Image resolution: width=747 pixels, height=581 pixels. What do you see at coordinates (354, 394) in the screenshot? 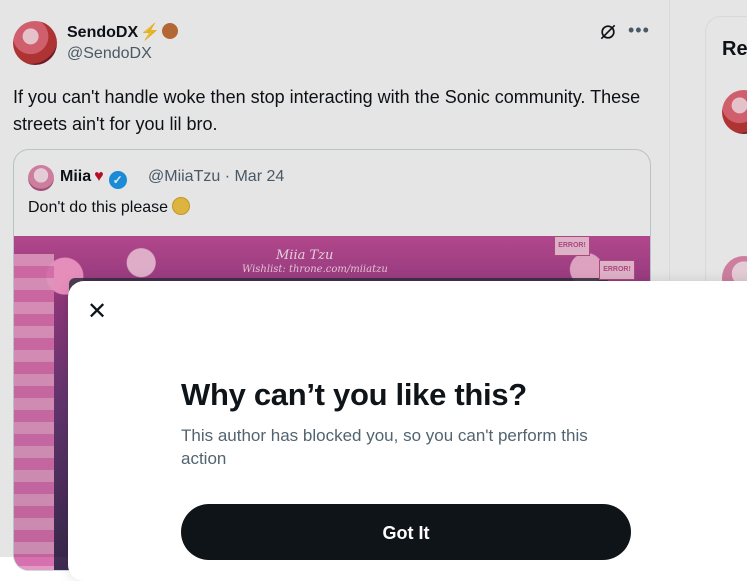
I see `dialog-title: Why can’t you like this?` at bounding box center [354, 394].